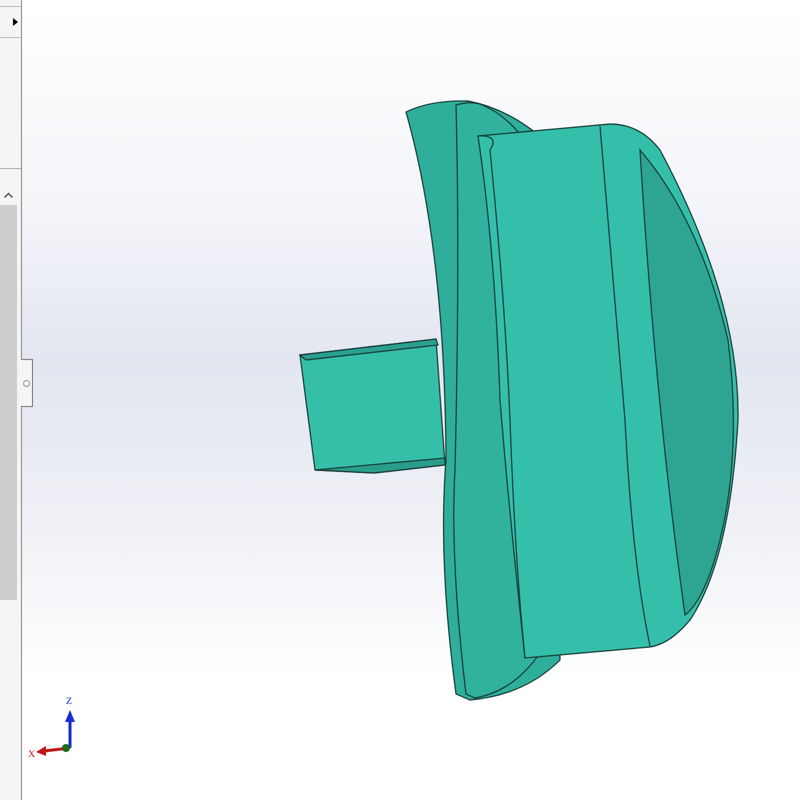 The width and height of the screenshot is (800, 800). Describe the element at coordinates (32, 754) in the screenshot. I see `x-axis-label: X` at that location.